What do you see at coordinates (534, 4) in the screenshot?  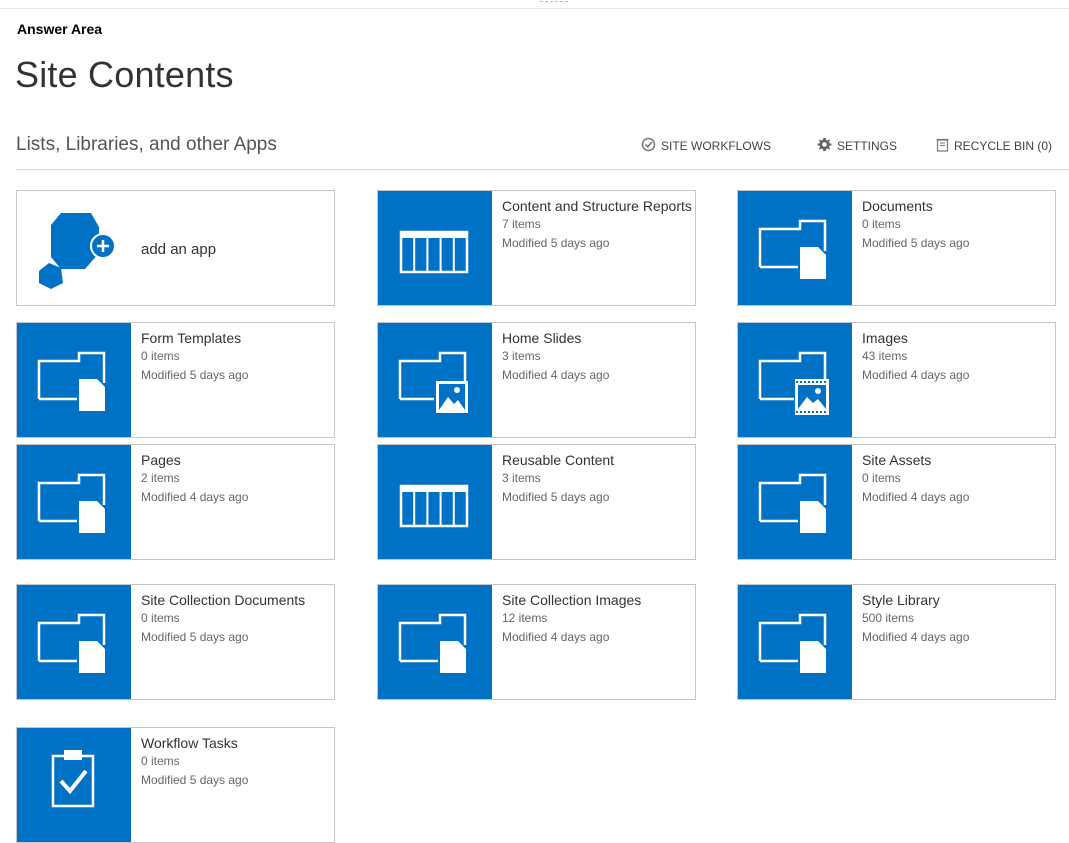 I see `top-divider` at bounding box center [534, 4].